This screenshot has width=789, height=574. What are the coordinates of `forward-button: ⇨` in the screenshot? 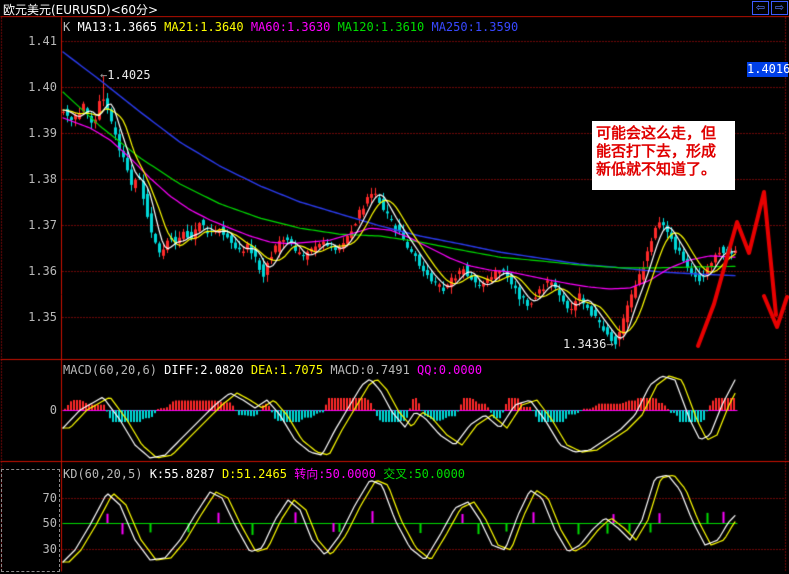 It's located at (779, 8).